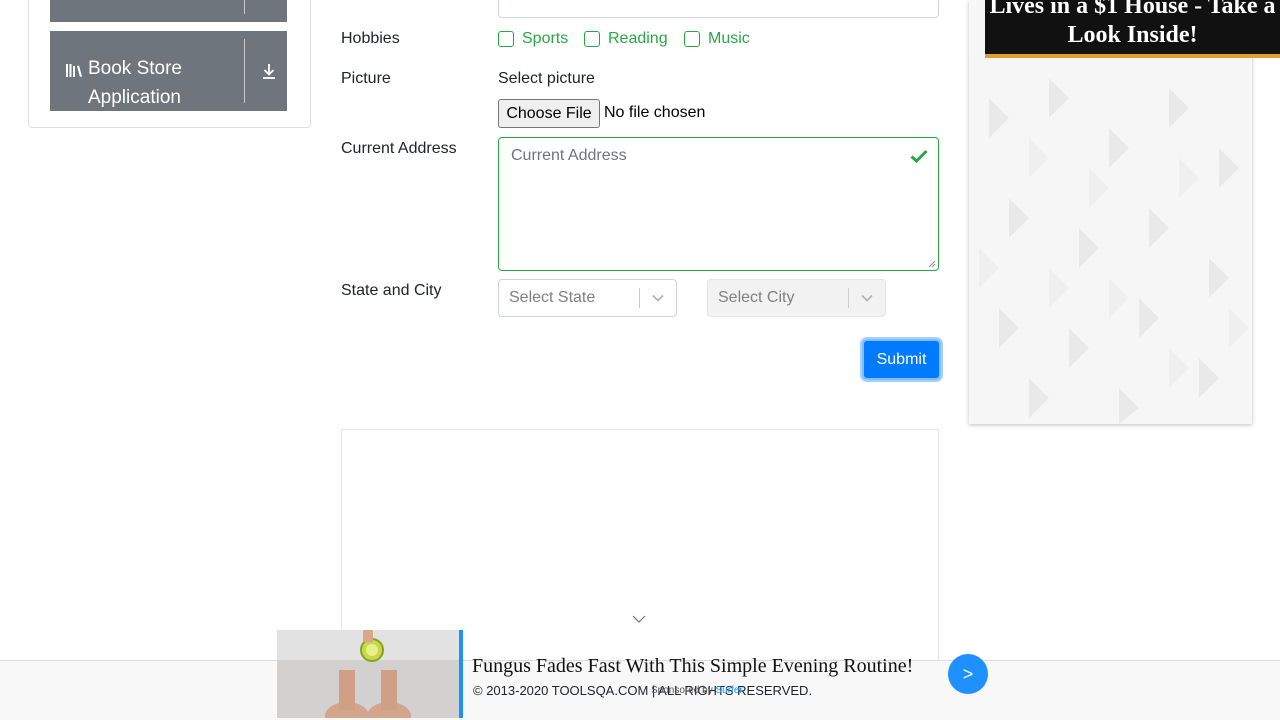 This screenshot has height=720, width=1280. I want to click on sidebar-group-header-previous, so click(168, 11).